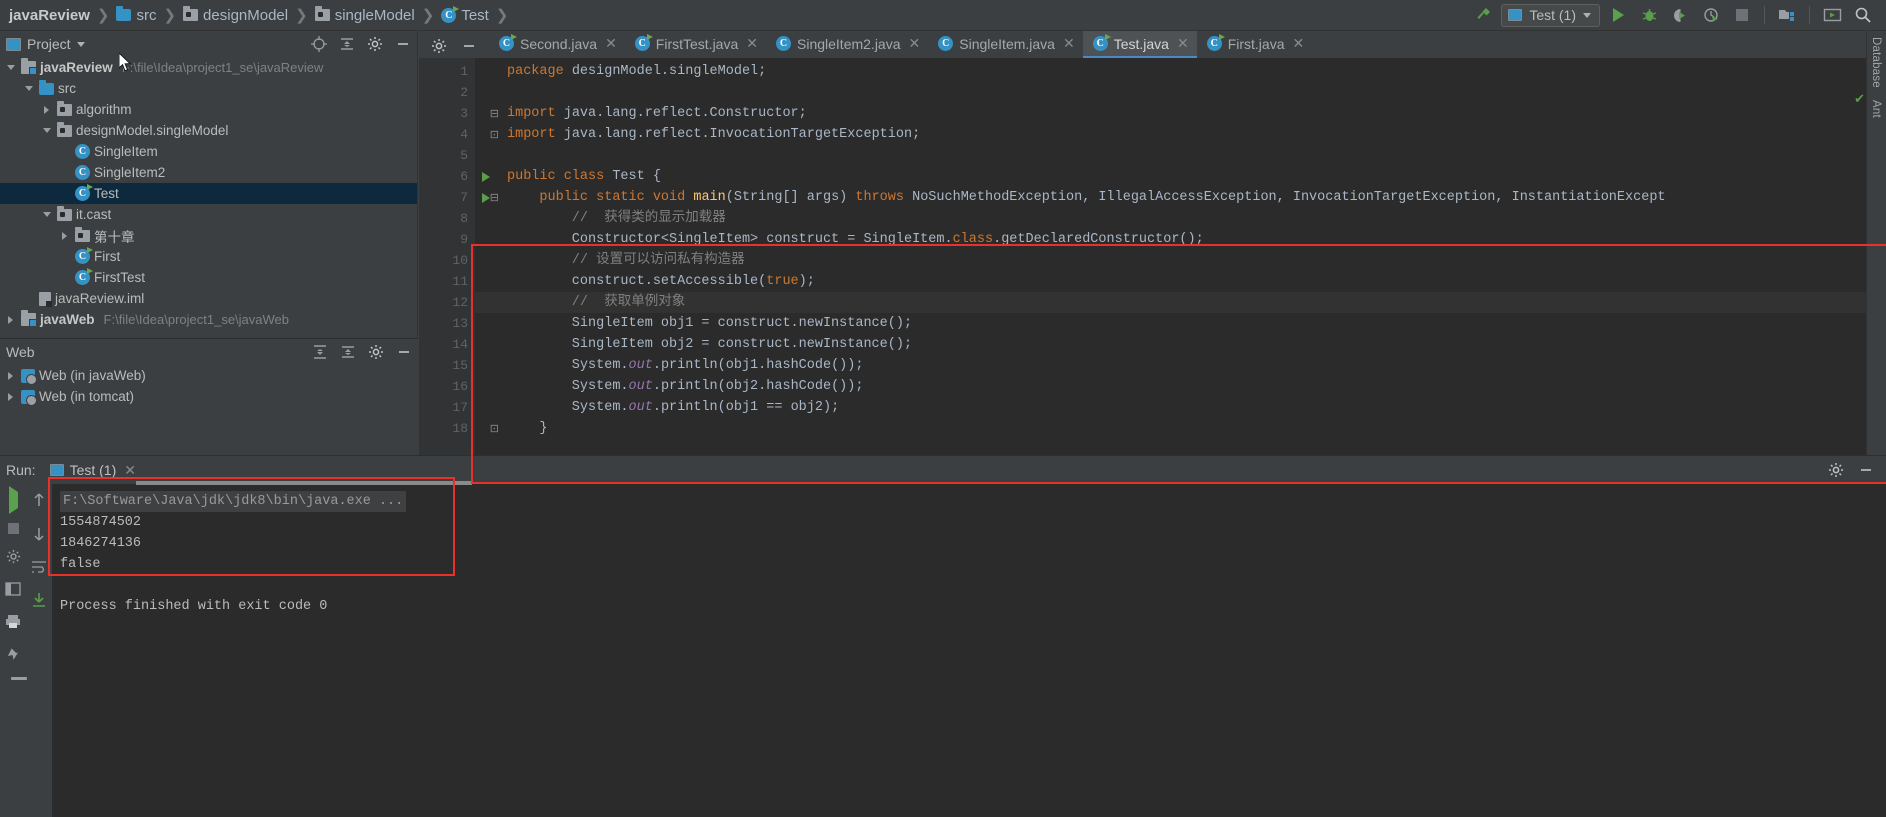 This screenshot has height=817, width=1886. What do you see at coordinates (39, 601) in the screenshot?
I see `scroll-to-end-button` at bounding box center [39, 601].